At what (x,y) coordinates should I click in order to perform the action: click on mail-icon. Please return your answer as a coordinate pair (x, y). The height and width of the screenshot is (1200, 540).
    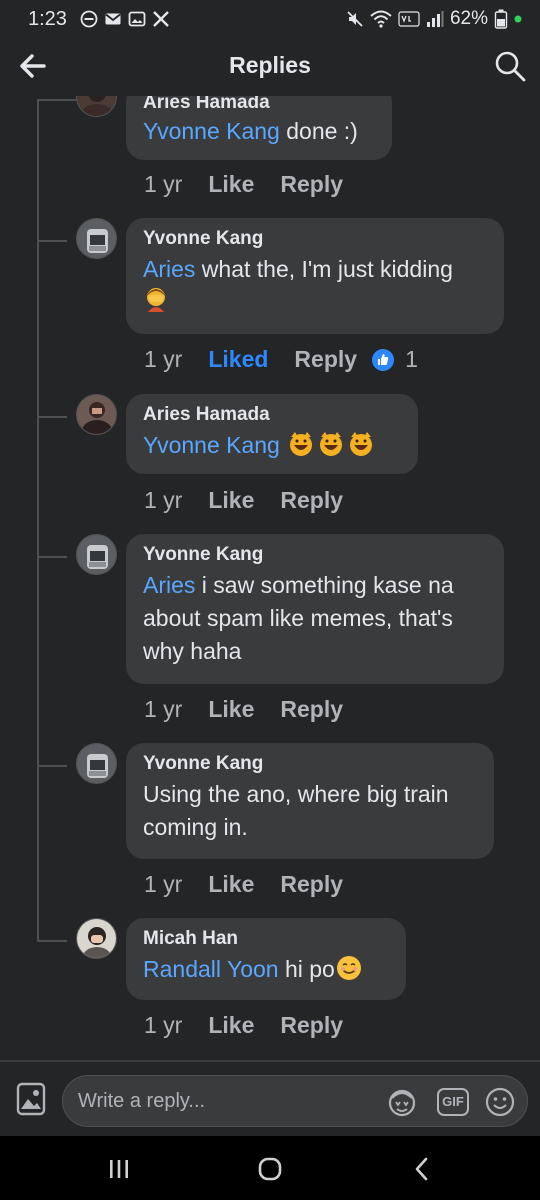
    Looking at the image, I should click on (113, 19).